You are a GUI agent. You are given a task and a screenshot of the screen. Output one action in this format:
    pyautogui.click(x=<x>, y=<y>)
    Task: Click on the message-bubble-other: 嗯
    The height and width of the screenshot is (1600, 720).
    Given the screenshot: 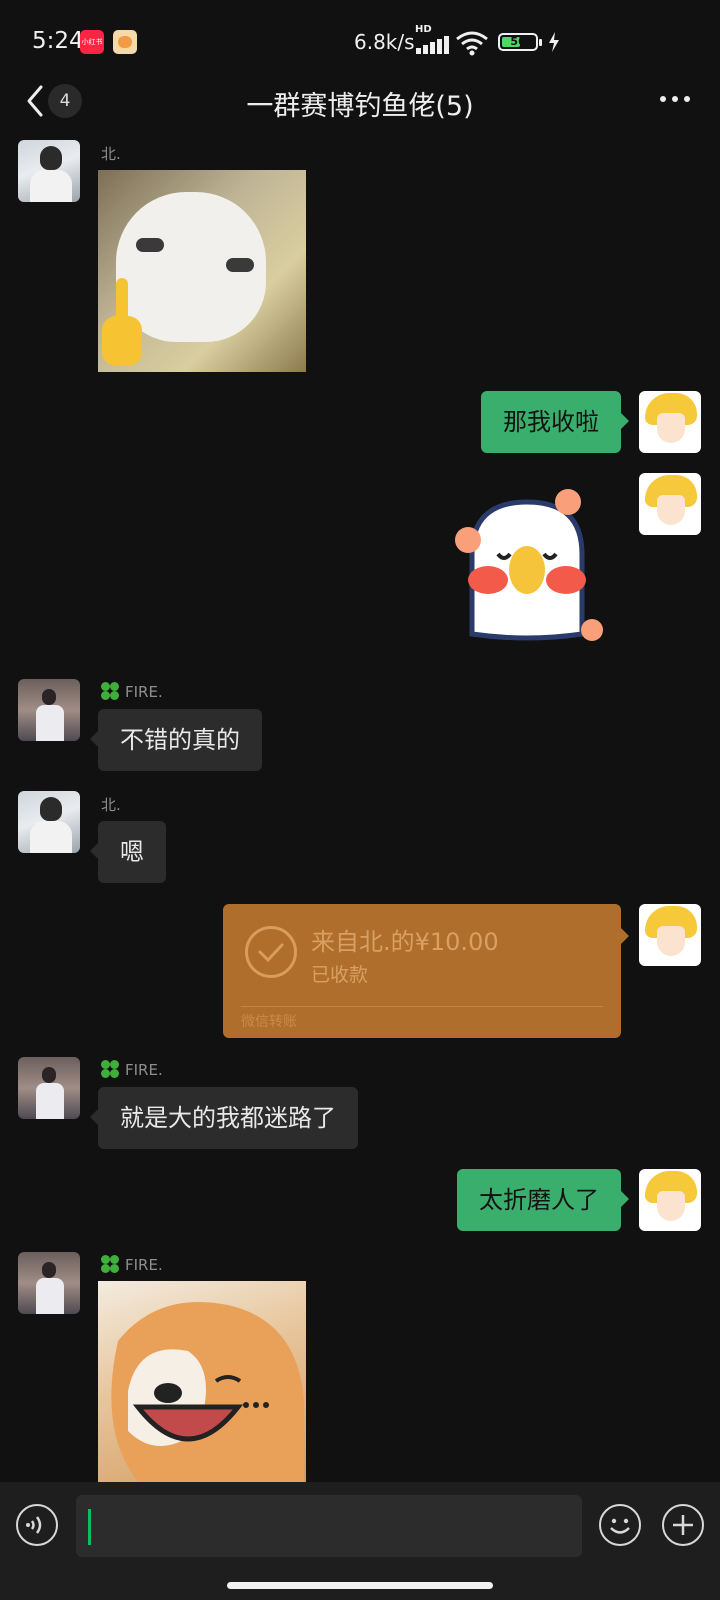 What is the action you would take?
    pyautogui.click(x=128, y=852)
    